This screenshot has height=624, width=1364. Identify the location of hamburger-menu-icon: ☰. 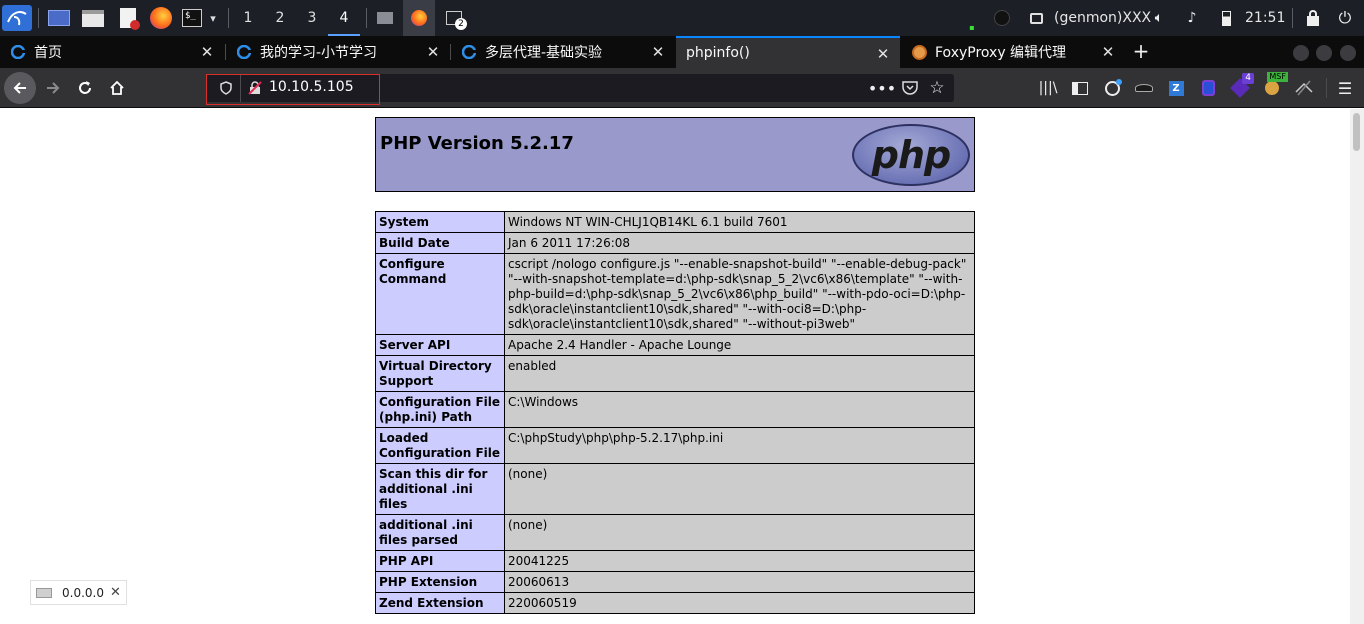
(1345, 88).